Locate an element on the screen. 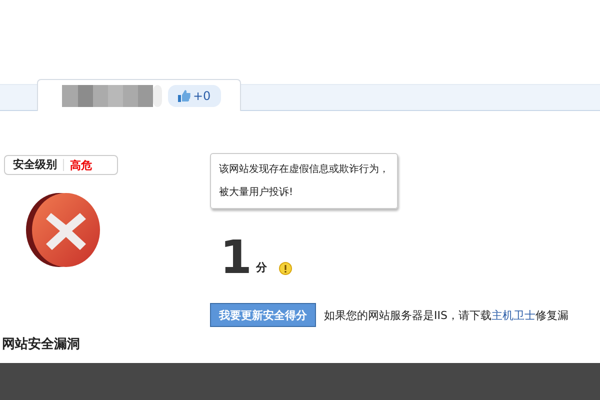  notice-text: 如果您的网站服务器是IIS，请下载主机卫士修复漏 is located at coordinates (446, 315).